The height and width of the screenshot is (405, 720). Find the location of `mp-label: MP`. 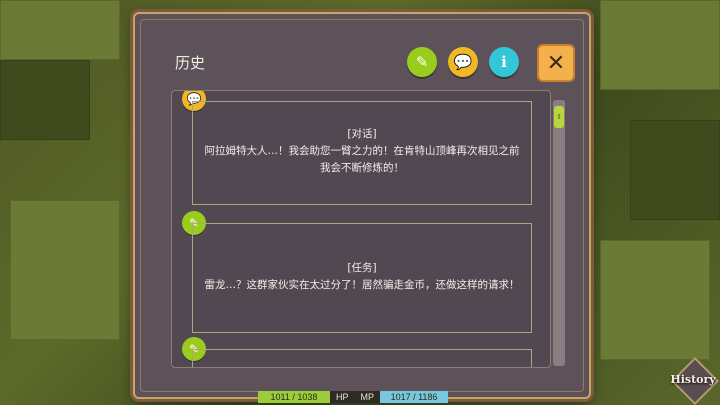

mp-label: MP is located at coordinates (367, 397).